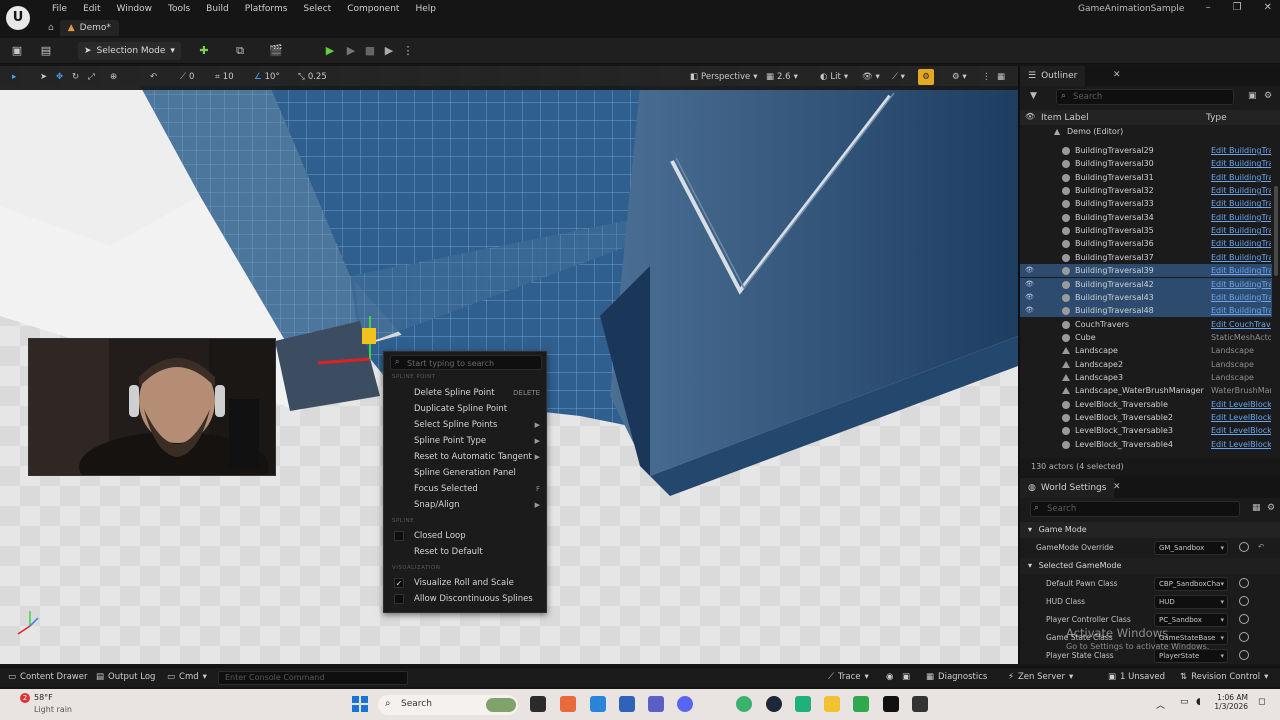 The height and width of the screenshot is (720, 1280). I want to click on scalability-icon: ⟋ ▾, so click(898, 77).